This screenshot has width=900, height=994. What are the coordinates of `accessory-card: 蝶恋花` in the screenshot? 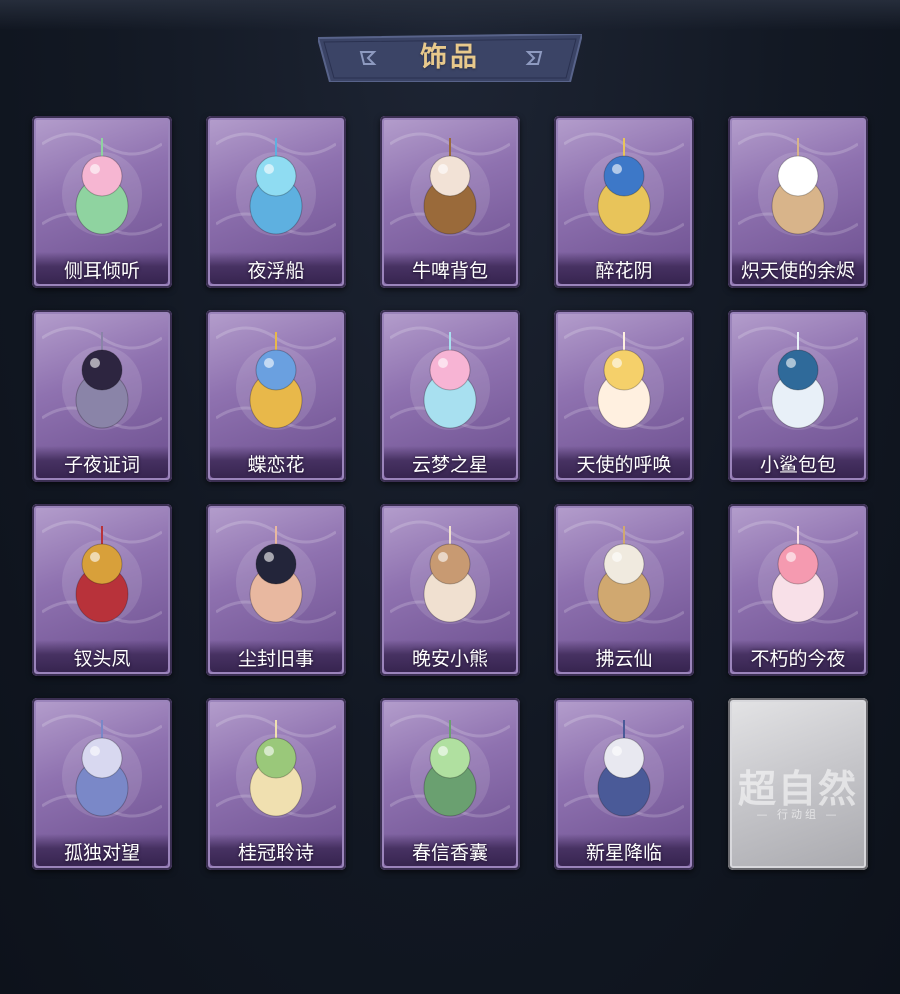 It's located at (276, 396).